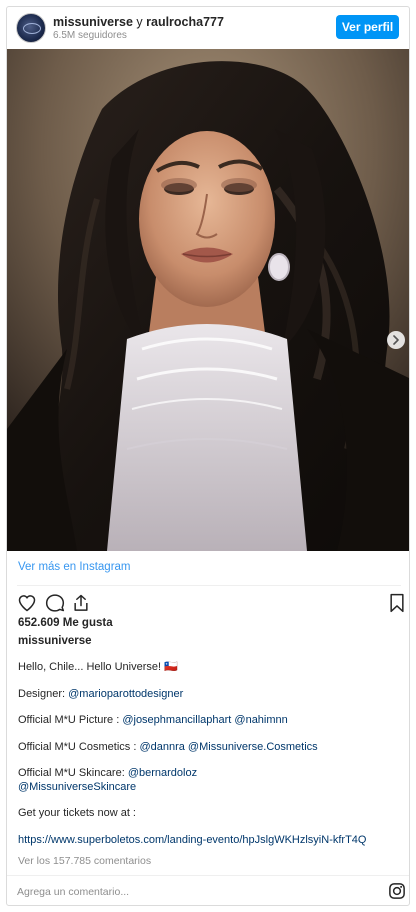 This screenshot has height=912, width=416. Describe the element at coordinates (81, 603) in the screenshot. I see `share-icon` at that location.